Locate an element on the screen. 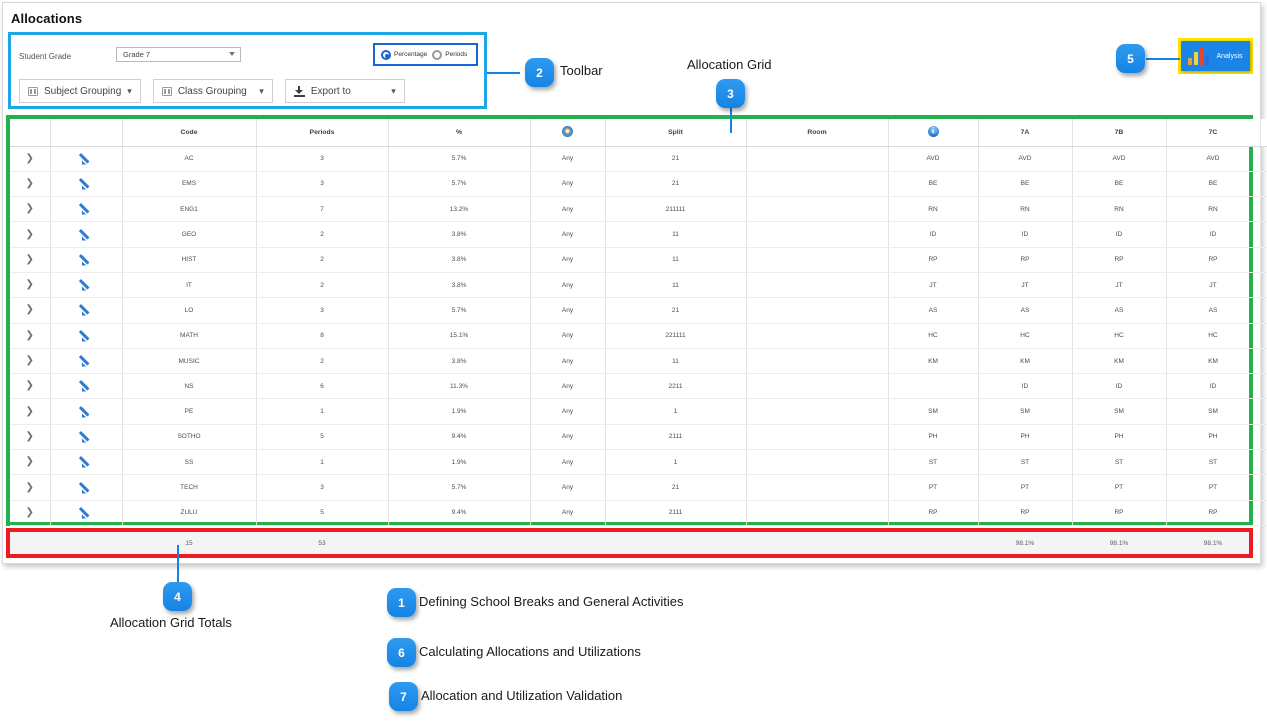 The image size is (1267, 721). cell-7D: RN is located at coordinates (1263, 209).